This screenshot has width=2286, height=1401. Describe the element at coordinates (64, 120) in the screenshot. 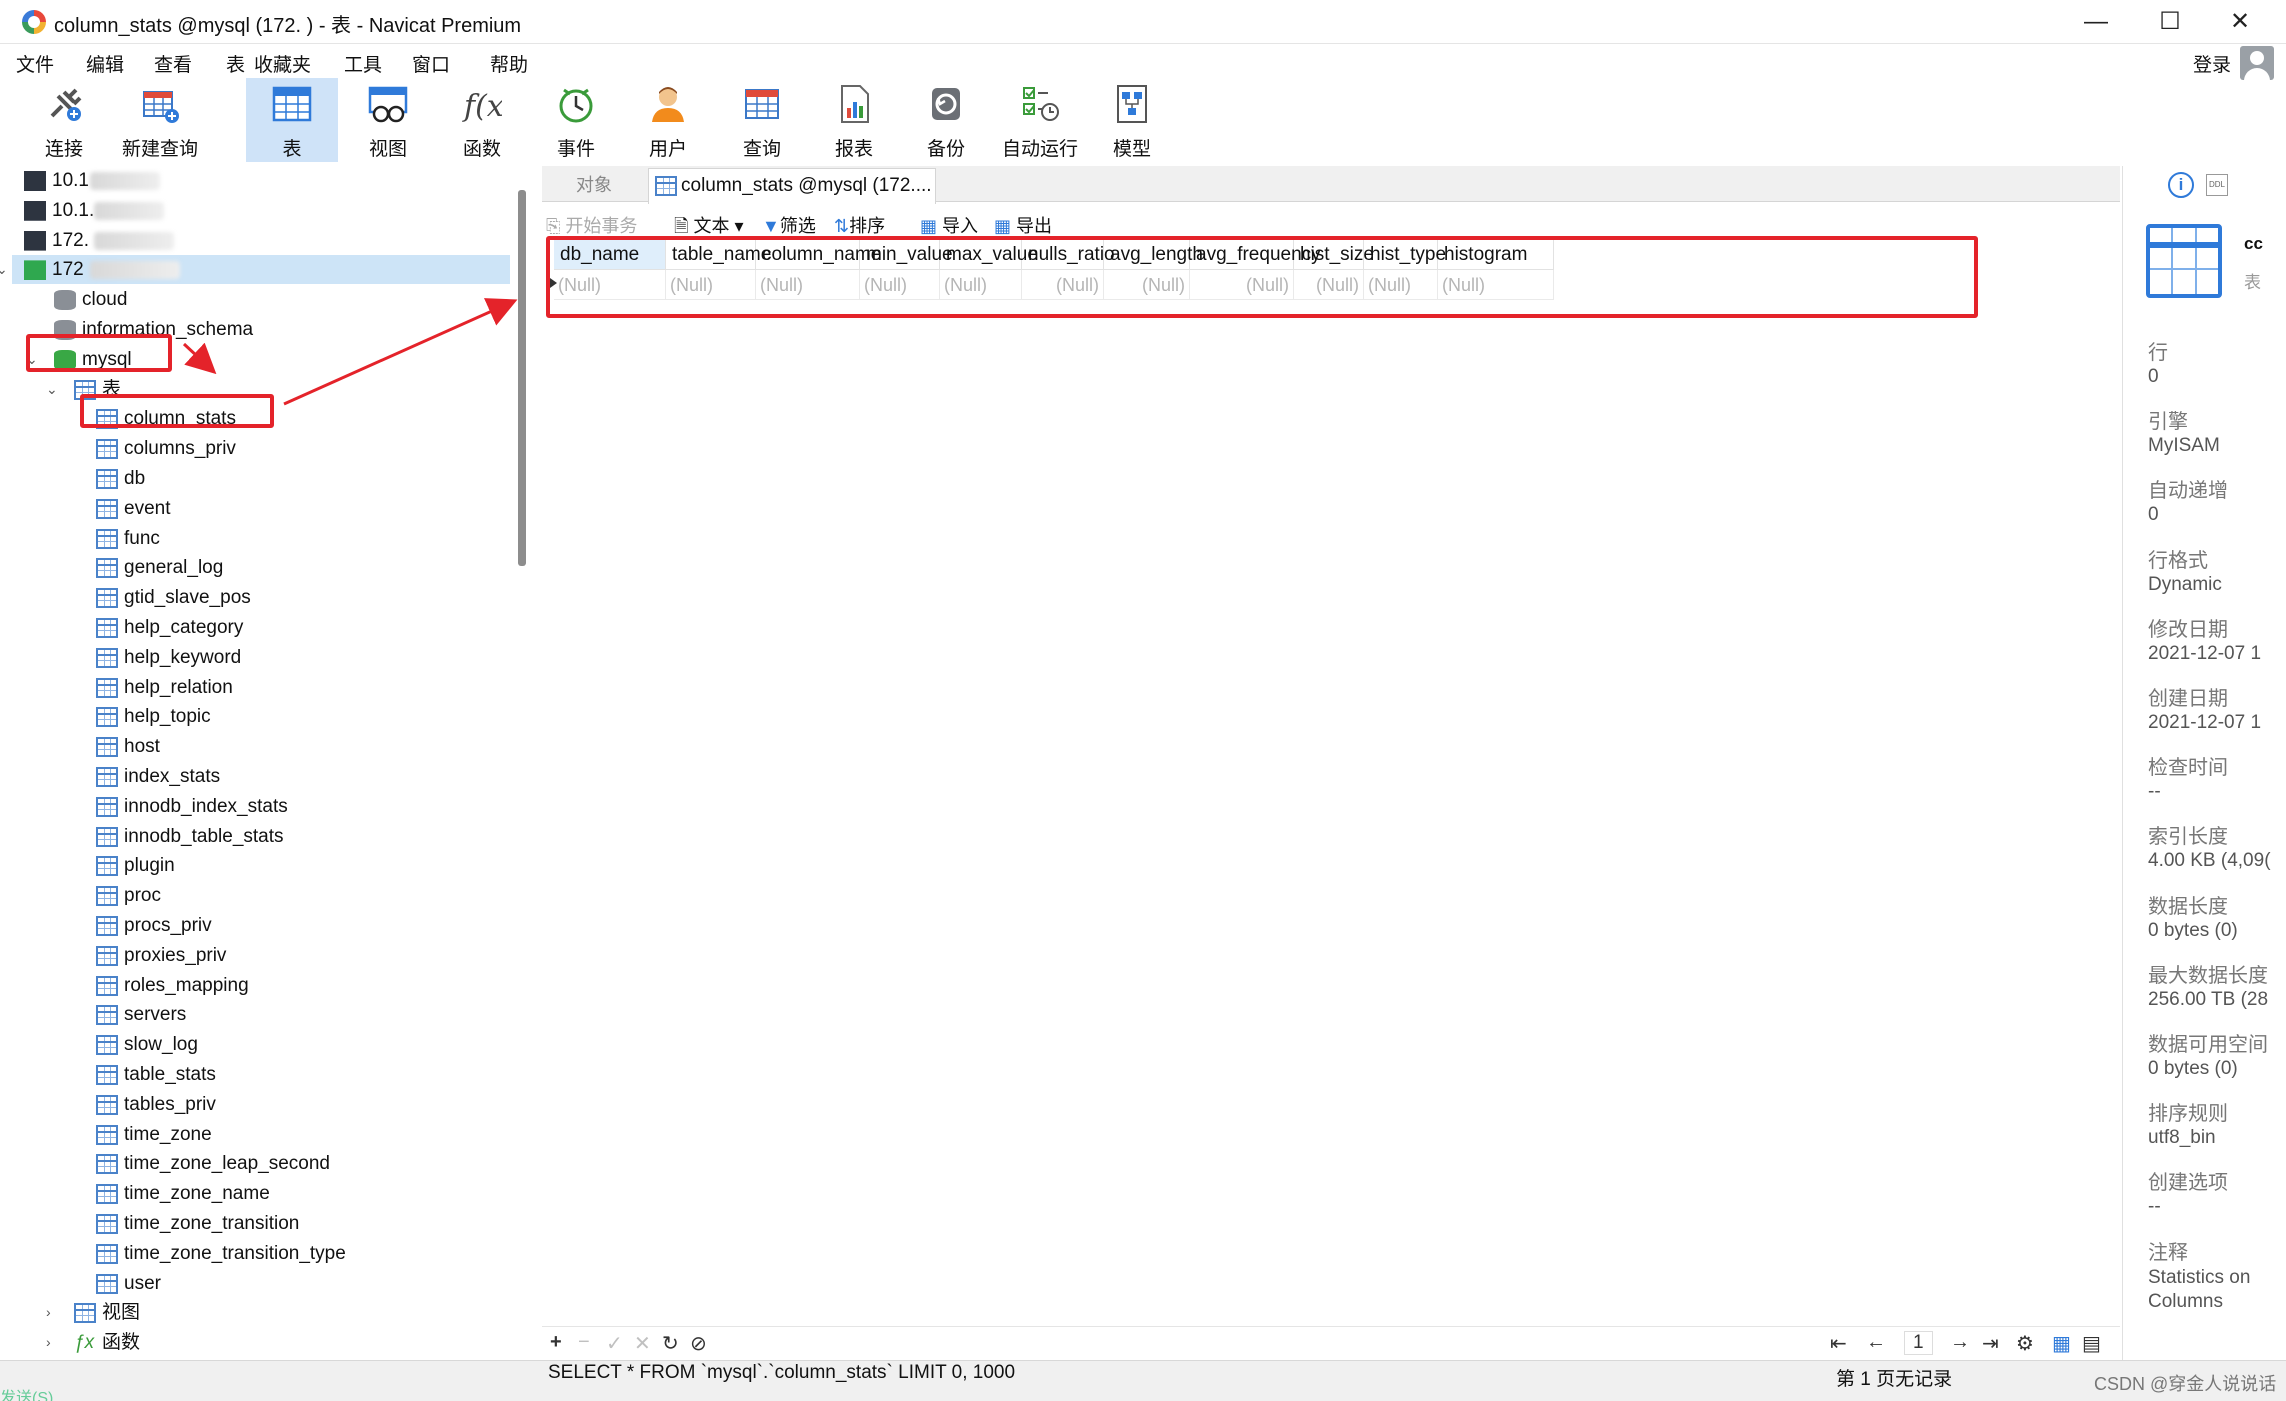

I see `toolbar-connect-button: 连接` at that location.